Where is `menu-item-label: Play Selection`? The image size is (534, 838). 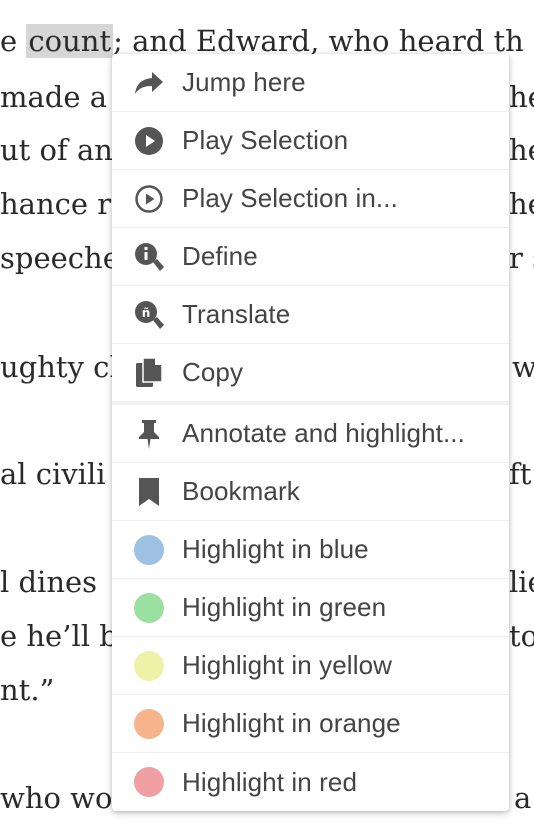 menu-item-label: Play Selection is located at coordinates (265, 140).